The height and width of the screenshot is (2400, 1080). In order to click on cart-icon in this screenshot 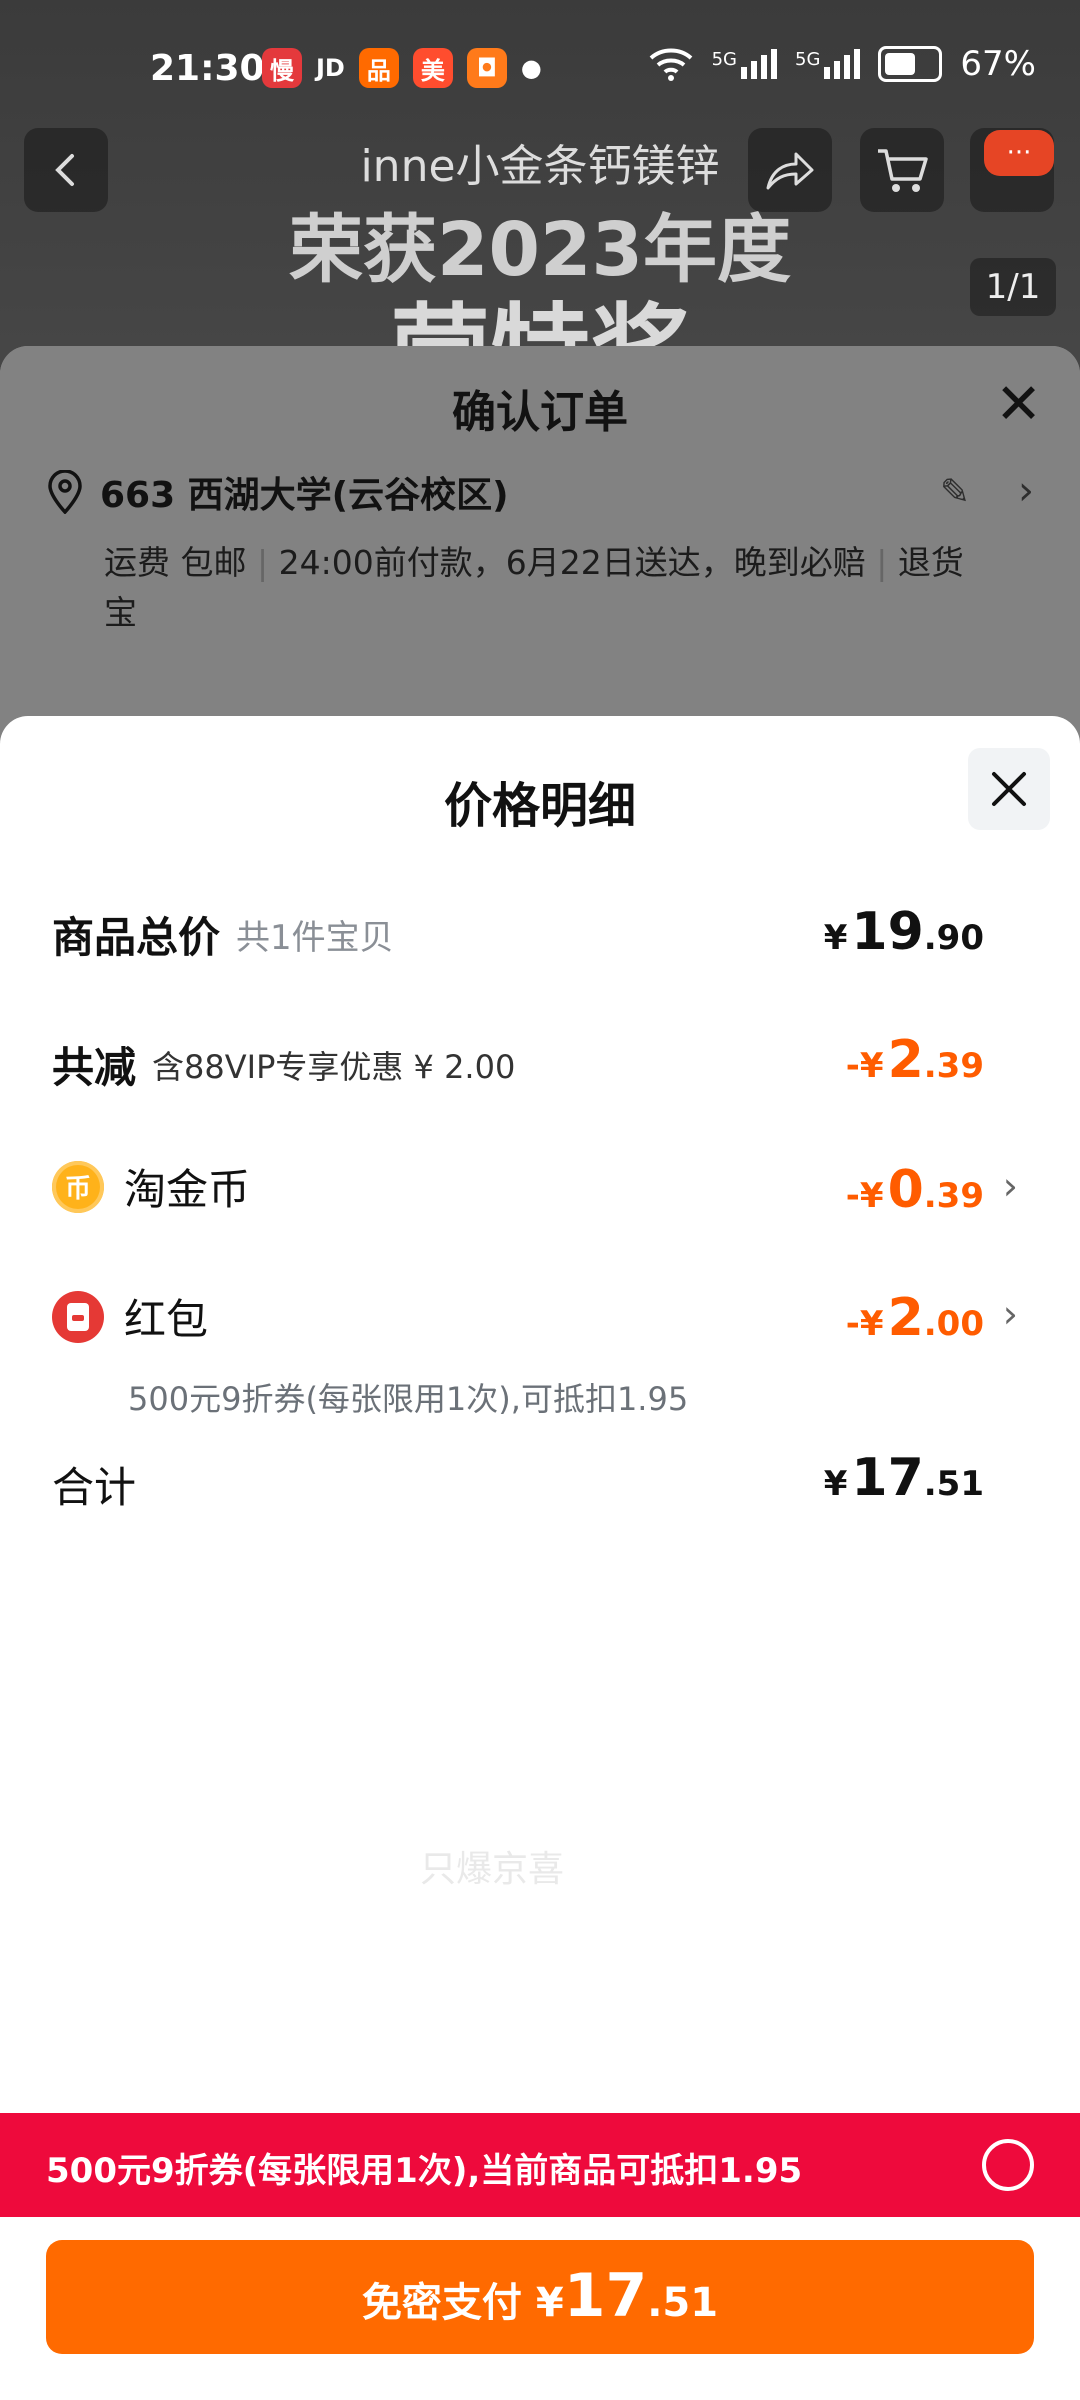, I will do `click(903, 170)`.